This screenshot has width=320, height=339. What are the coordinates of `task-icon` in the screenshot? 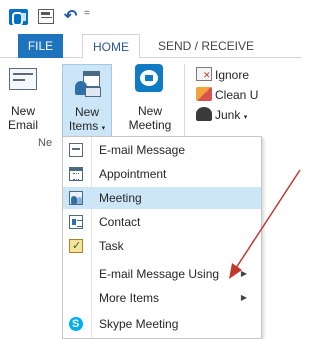 It's located at (76, 246).